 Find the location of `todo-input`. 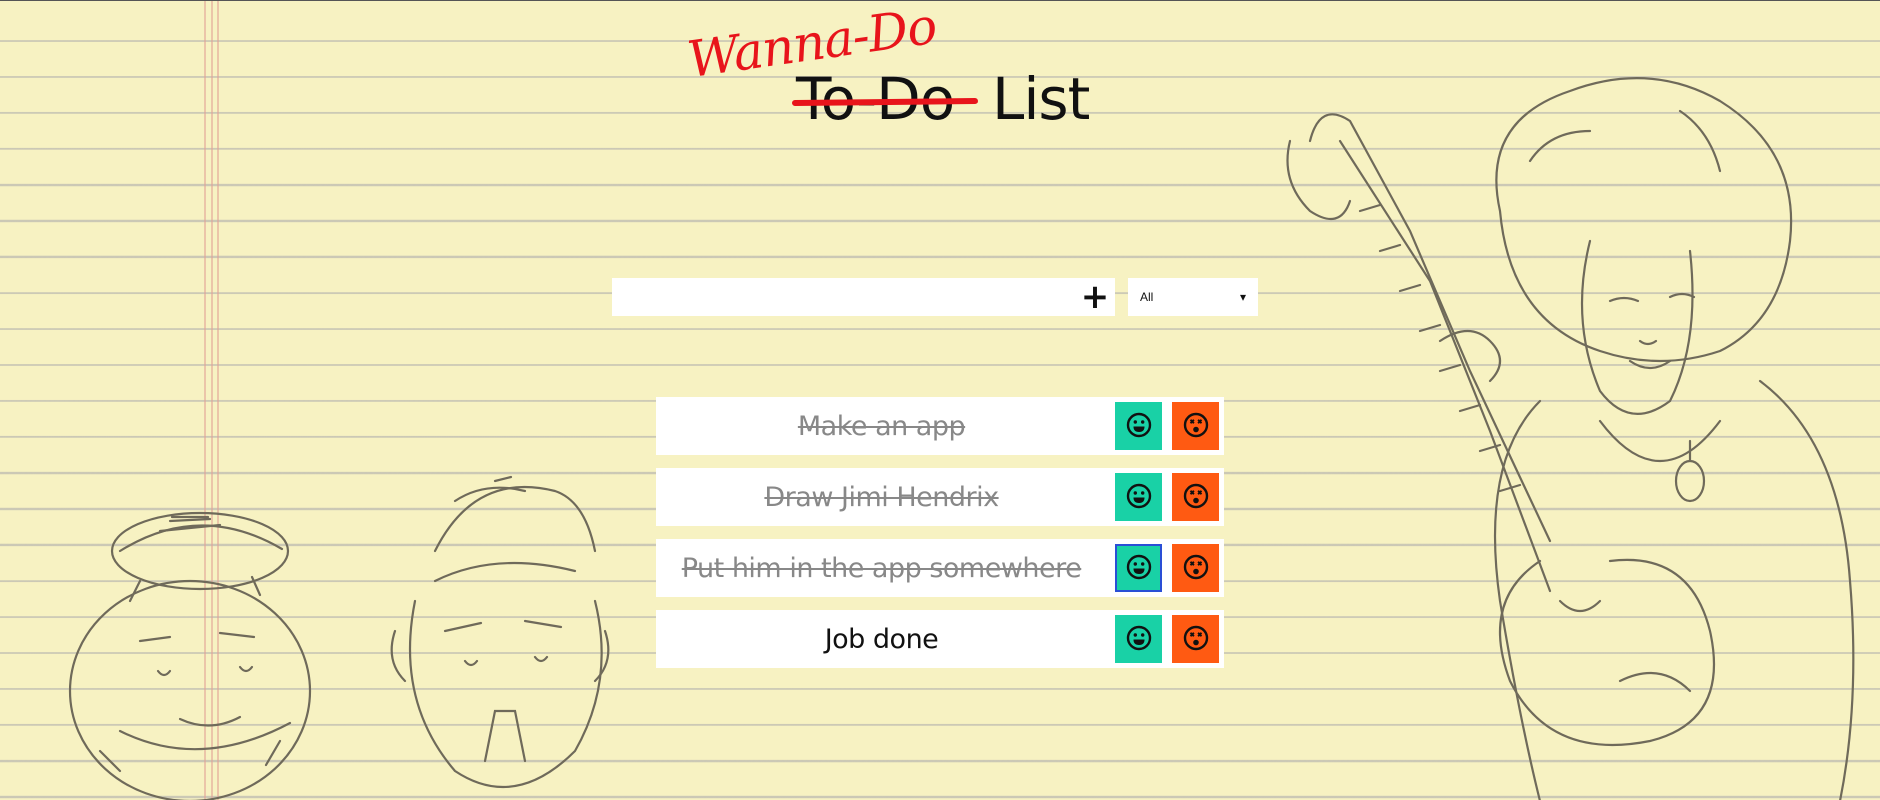

todo-input is located at coordinates (844, 297).